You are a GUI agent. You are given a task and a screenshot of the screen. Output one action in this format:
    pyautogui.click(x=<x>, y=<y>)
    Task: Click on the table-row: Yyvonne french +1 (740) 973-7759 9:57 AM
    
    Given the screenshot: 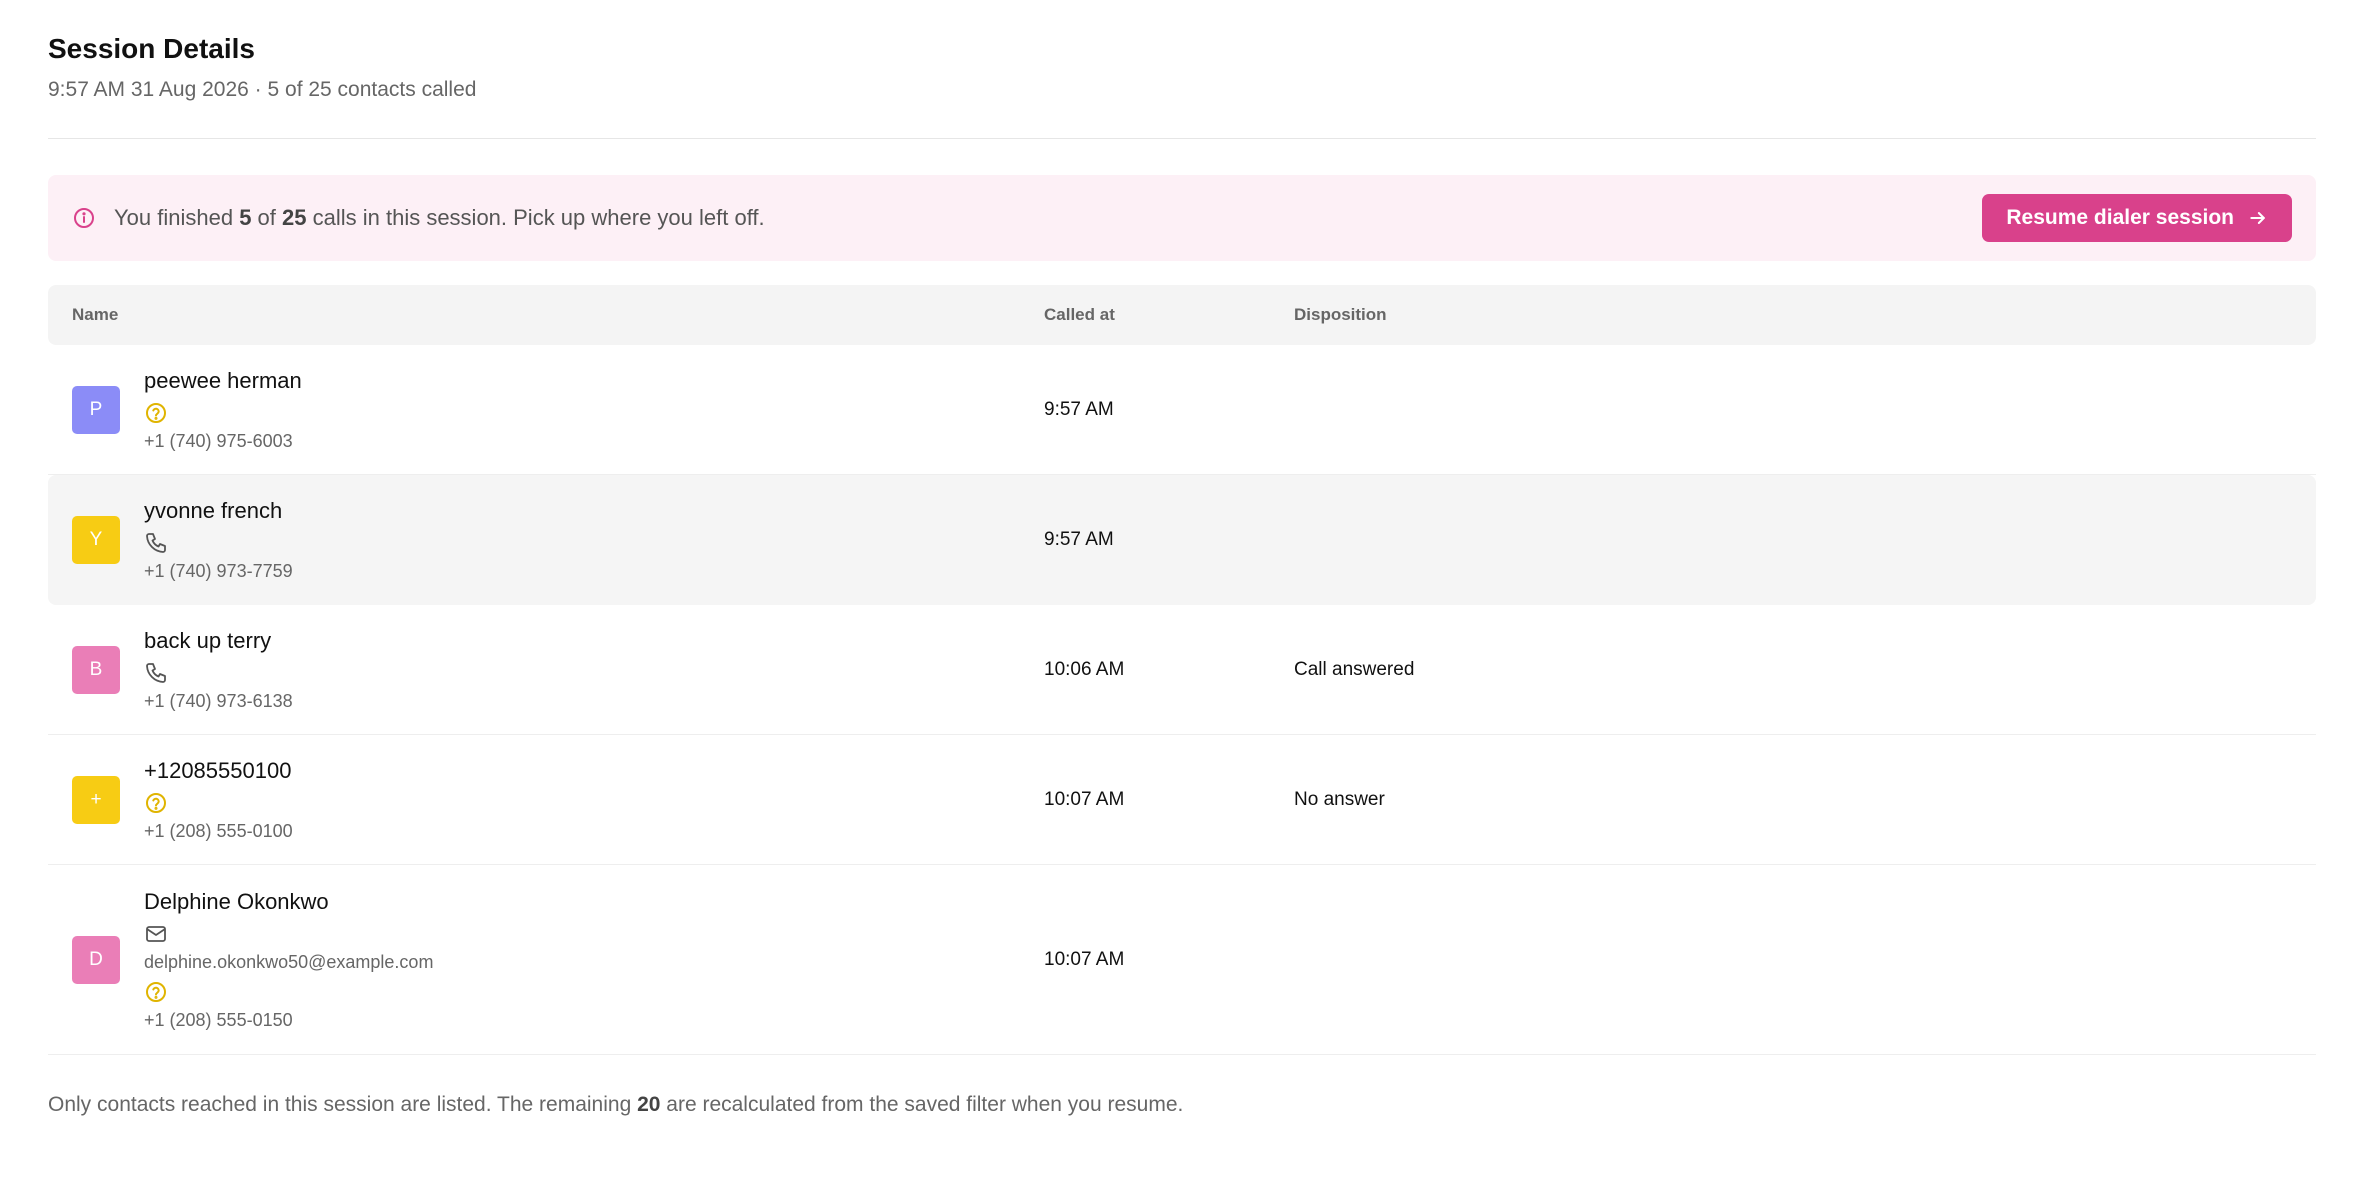 What is the action you would take?
    pyautogui.click(x=1182, y=540)
    